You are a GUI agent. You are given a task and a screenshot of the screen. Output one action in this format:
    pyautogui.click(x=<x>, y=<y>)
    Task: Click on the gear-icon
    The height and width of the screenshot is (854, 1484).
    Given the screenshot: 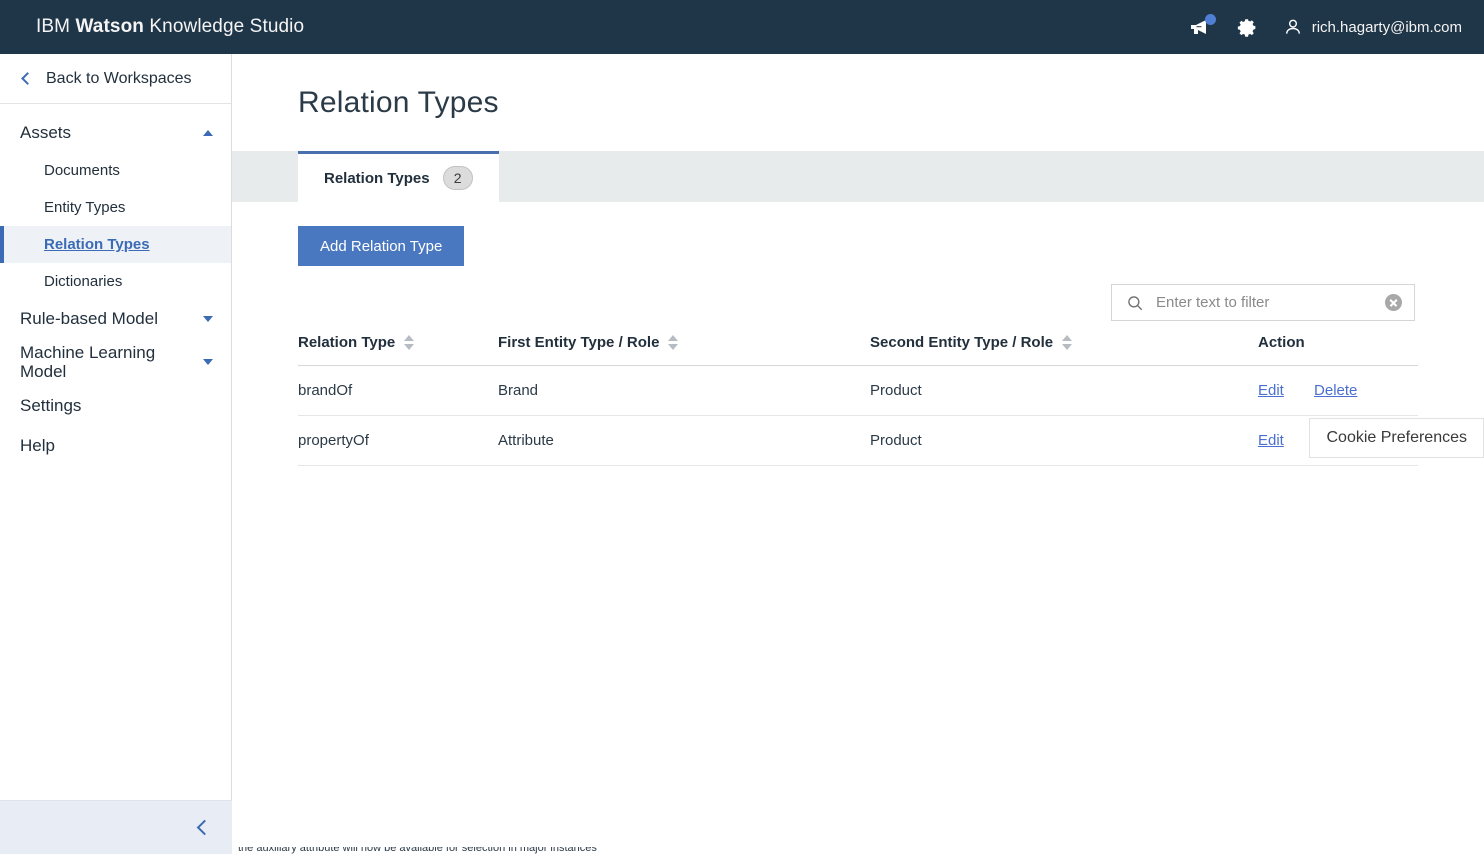 What is the action you would take?
    pyautogui.click(x=1247, y=27)
    